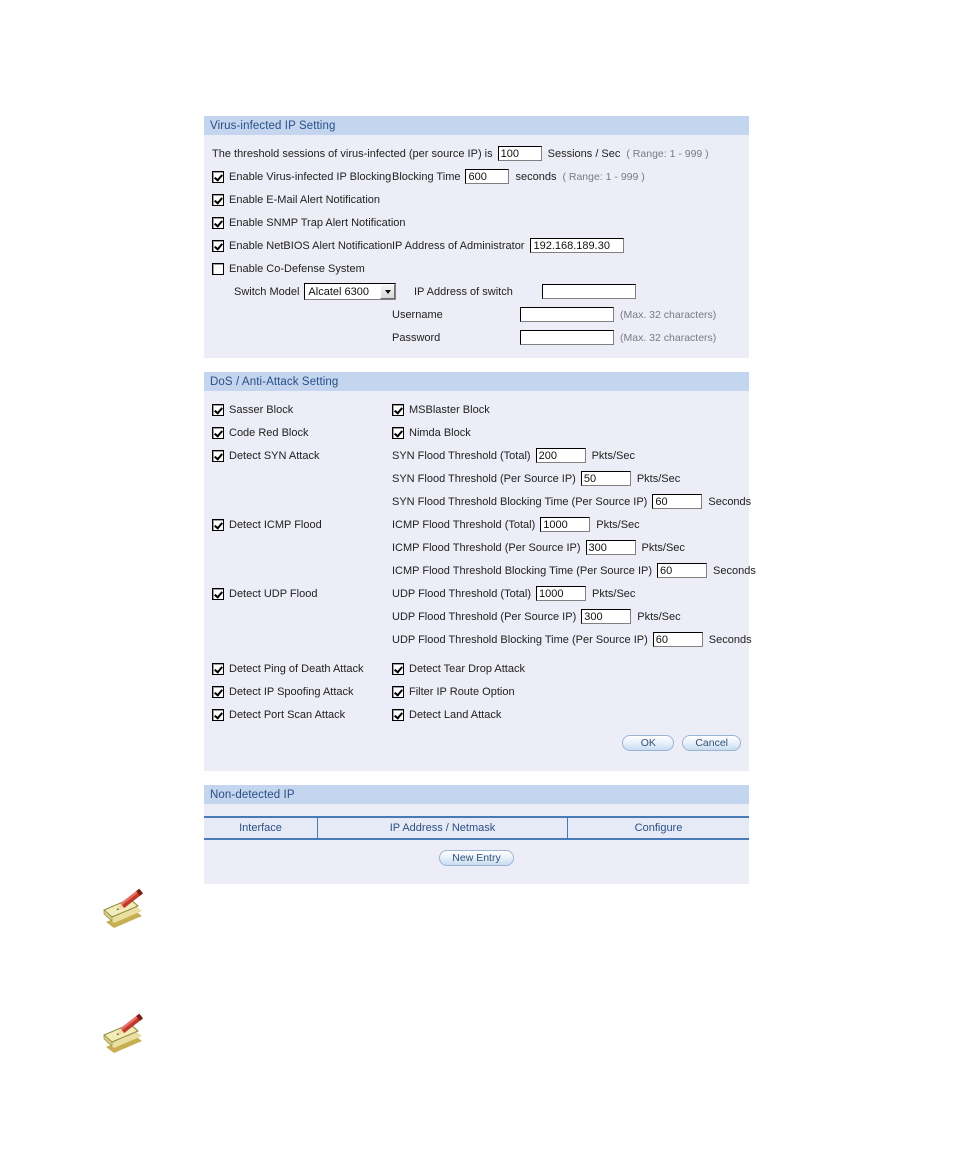 This screenshot has width=954, height=1155. What do you see at coordinates (274, 455) in the screenshot?
I see `detect-syn-attack-label: Detect SYN Attack` at bounding box center [274, 455].